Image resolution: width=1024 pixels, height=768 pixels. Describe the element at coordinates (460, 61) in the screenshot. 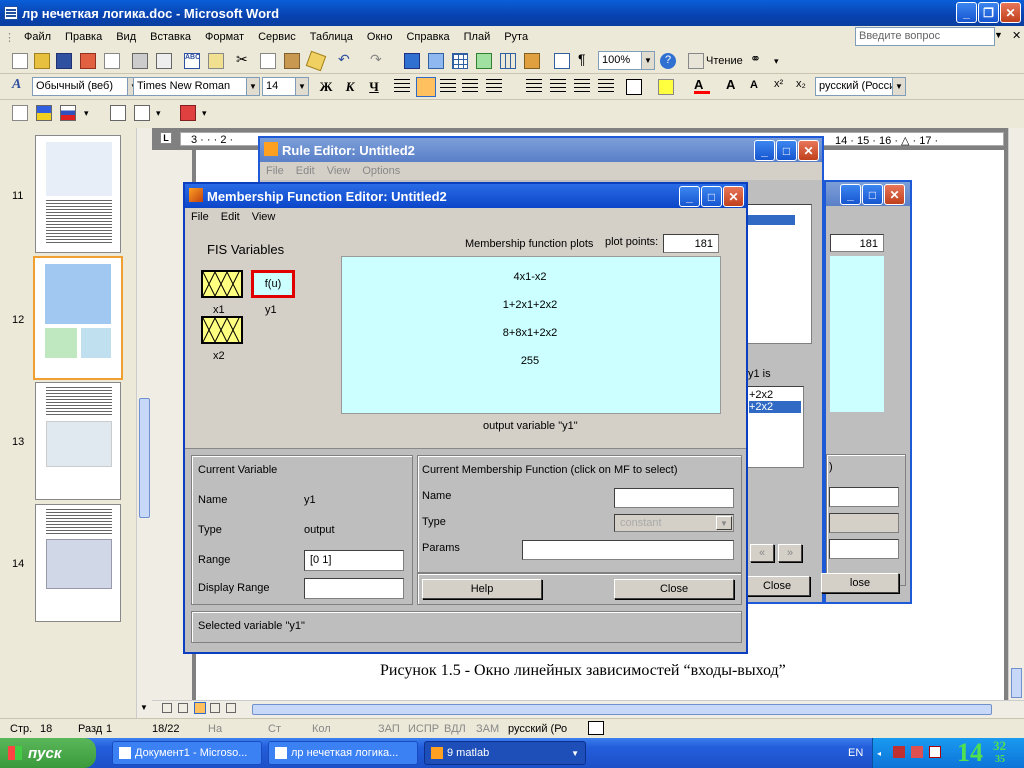

I see `insert-table-icon` at that location.